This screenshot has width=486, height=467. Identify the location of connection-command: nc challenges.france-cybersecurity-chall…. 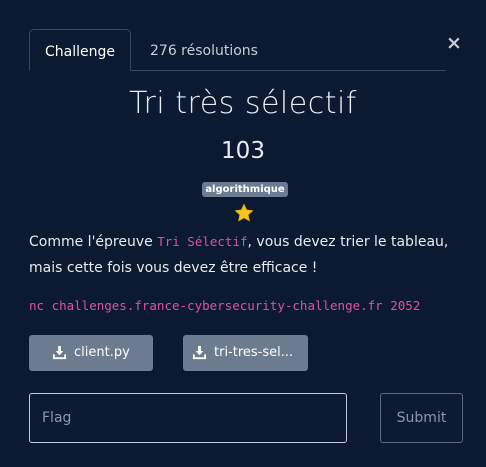
(225, 305).